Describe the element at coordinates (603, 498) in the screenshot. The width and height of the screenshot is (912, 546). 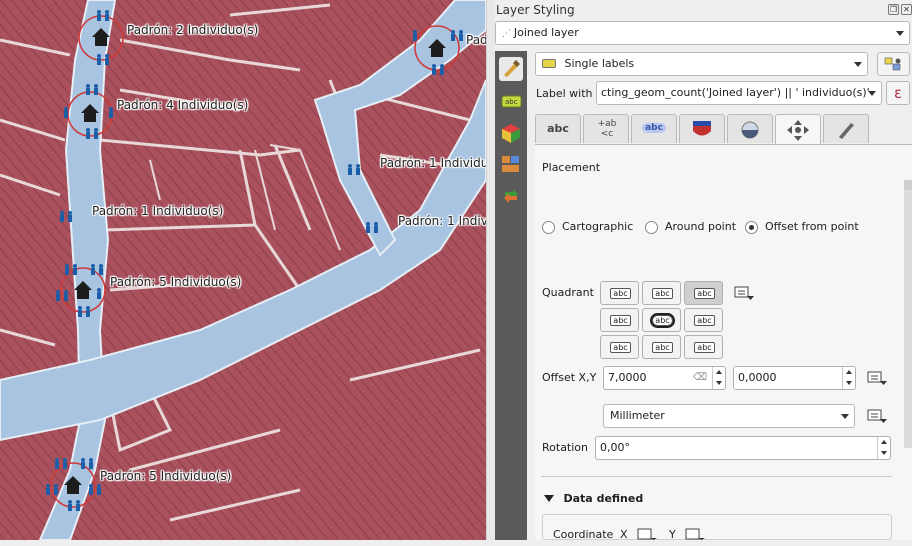
I see `data-defined-title: Data defined` at that location.